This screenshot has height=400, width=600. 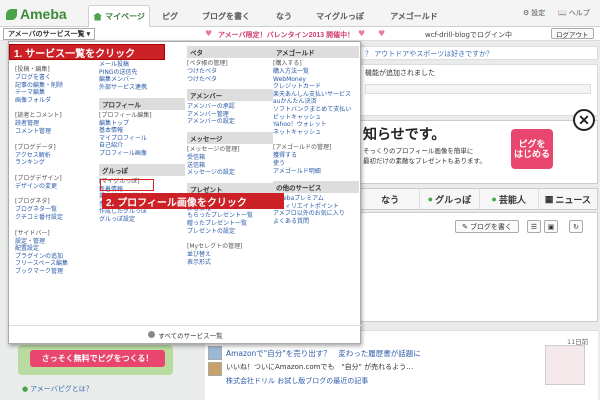 I want to click on tab-mygroup: マイグルっぽ, so click(x=340, y=16).